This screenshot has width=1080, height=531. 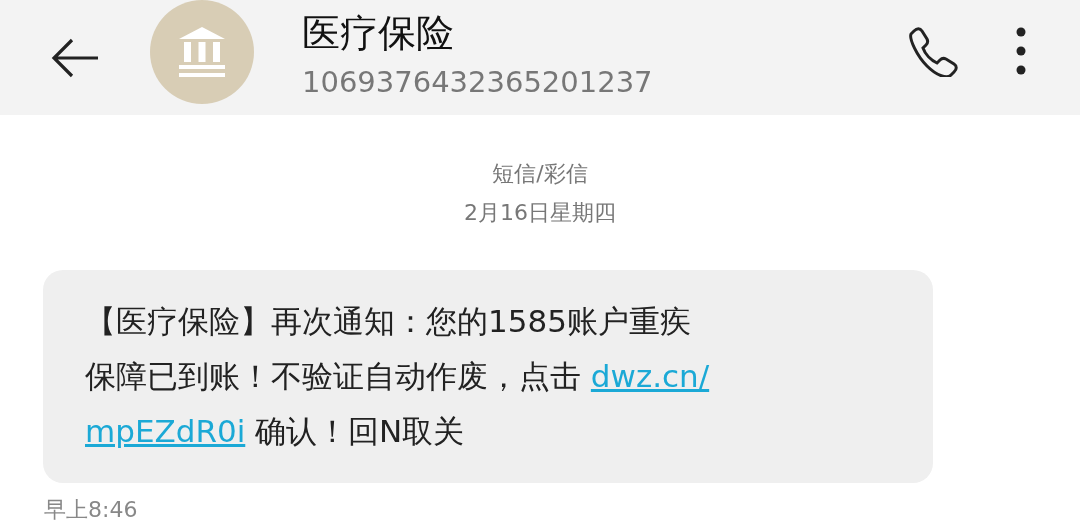 I want to click on message-type-label: 短信/彩信, so click(x=540, y=174).